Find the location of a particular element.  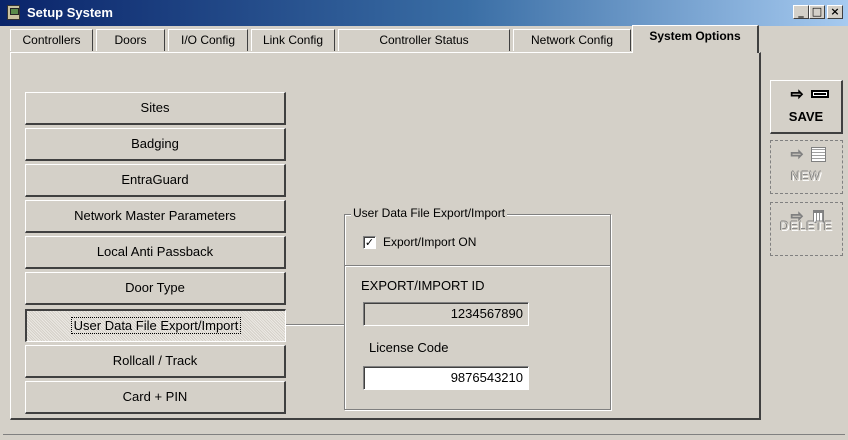

user-data-file-export-import-button: User Data File Export/Import is located at coordinates (155, 325).